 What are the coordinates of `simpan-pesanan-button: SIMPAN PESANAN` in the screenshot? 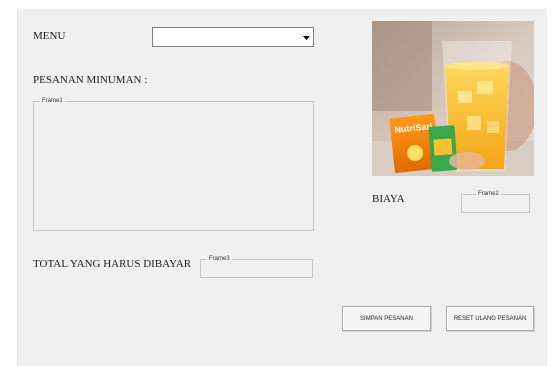 It's located at (386, 318).